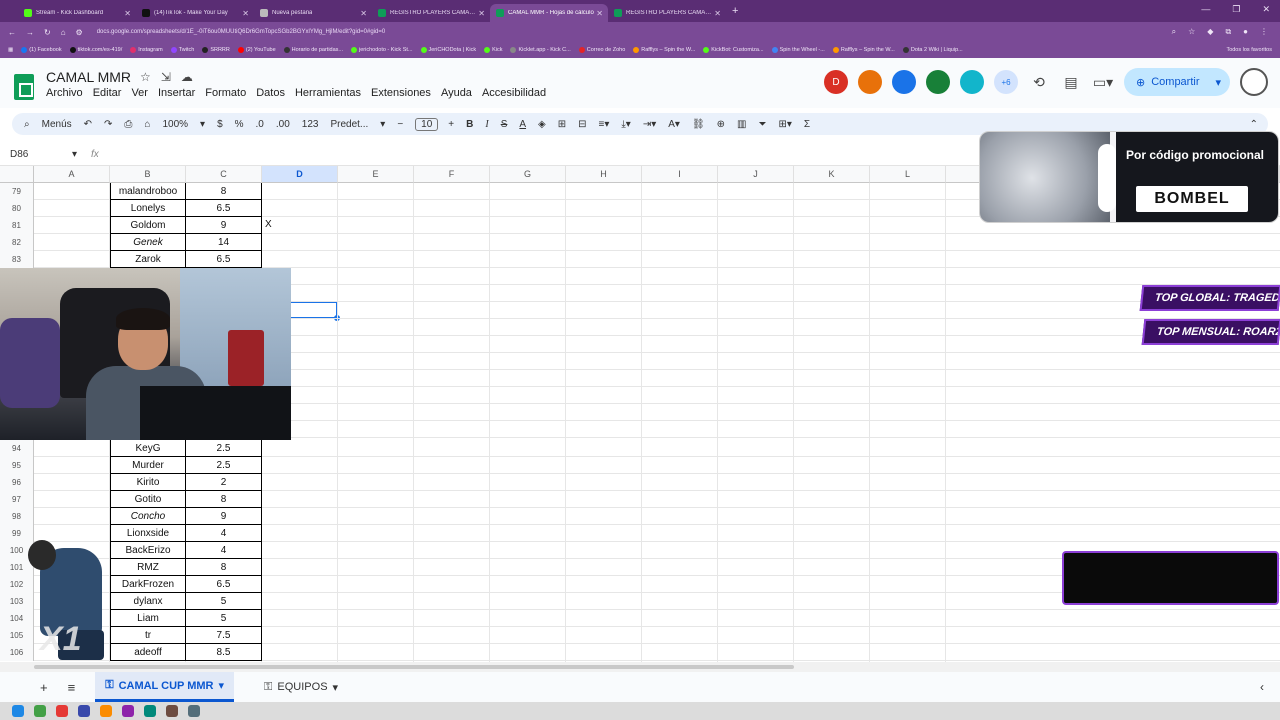 Image resolution: width=1280 pixels, height=720 pixels. Describe the element at coordinates (698, 124) in the screenshot. I see `link-icon: ⛓` at that location.